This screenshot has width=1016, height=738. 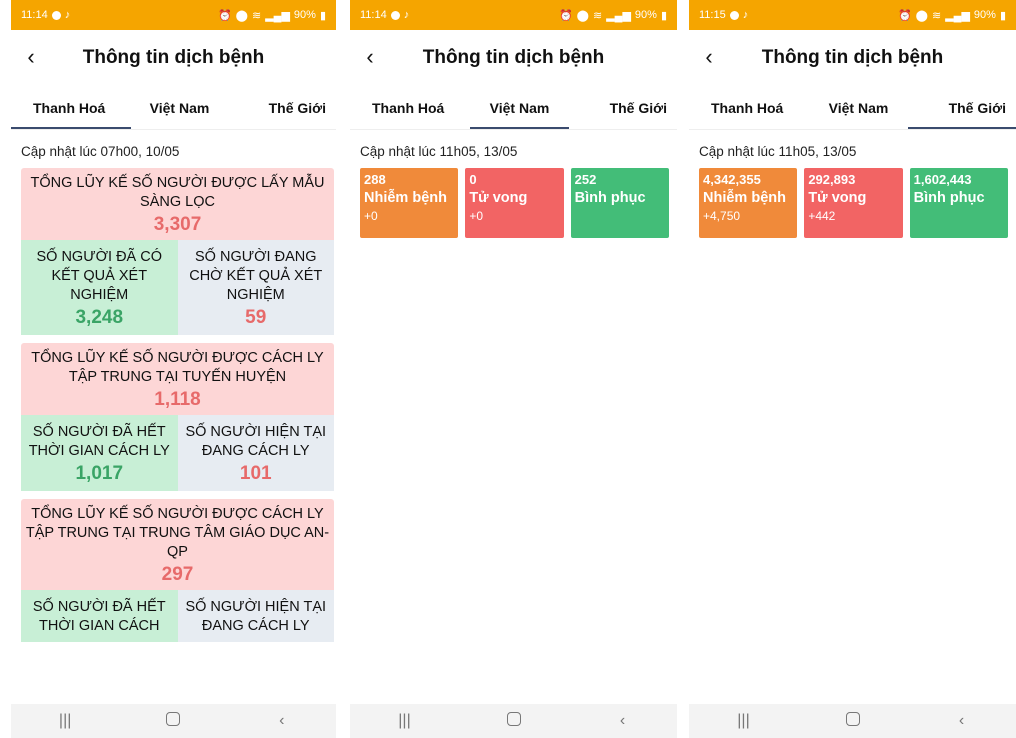 What do you see at coordinates (409, 203) in the screenshot?
I see `infected-card: 288 Nhiễm bệnh +0` at bounding box center [409, 203].